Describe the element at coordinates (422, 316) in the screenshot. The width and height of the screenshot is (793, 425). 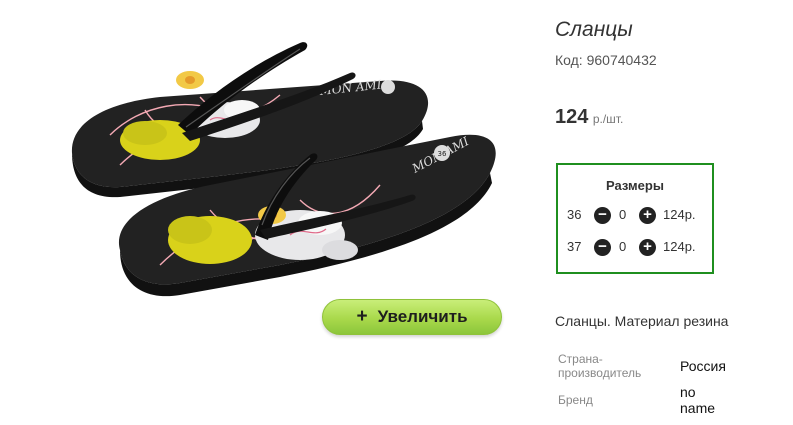
I see `zoom-button-label: Увеличить` at that location.